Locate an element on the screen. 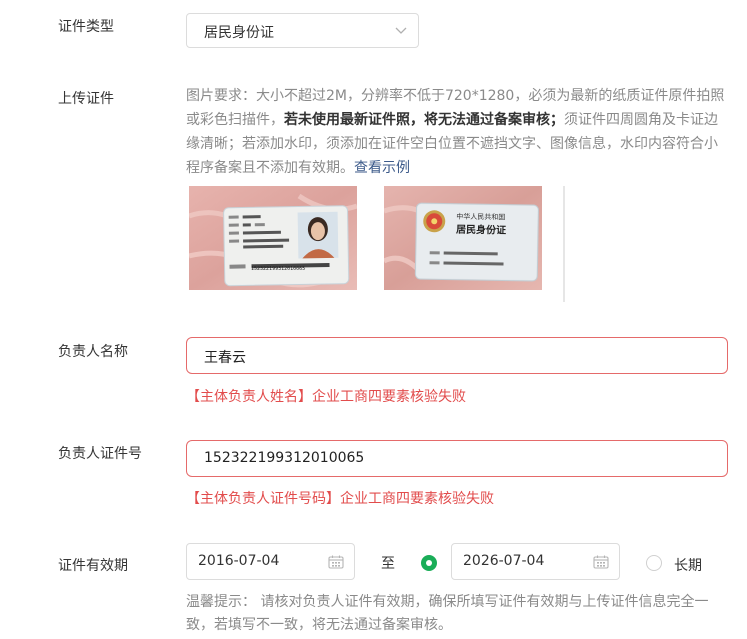 The height and width of the screenshot is (639, 747). validity-label: 证件有效期 is located at coordinates (93, 566).